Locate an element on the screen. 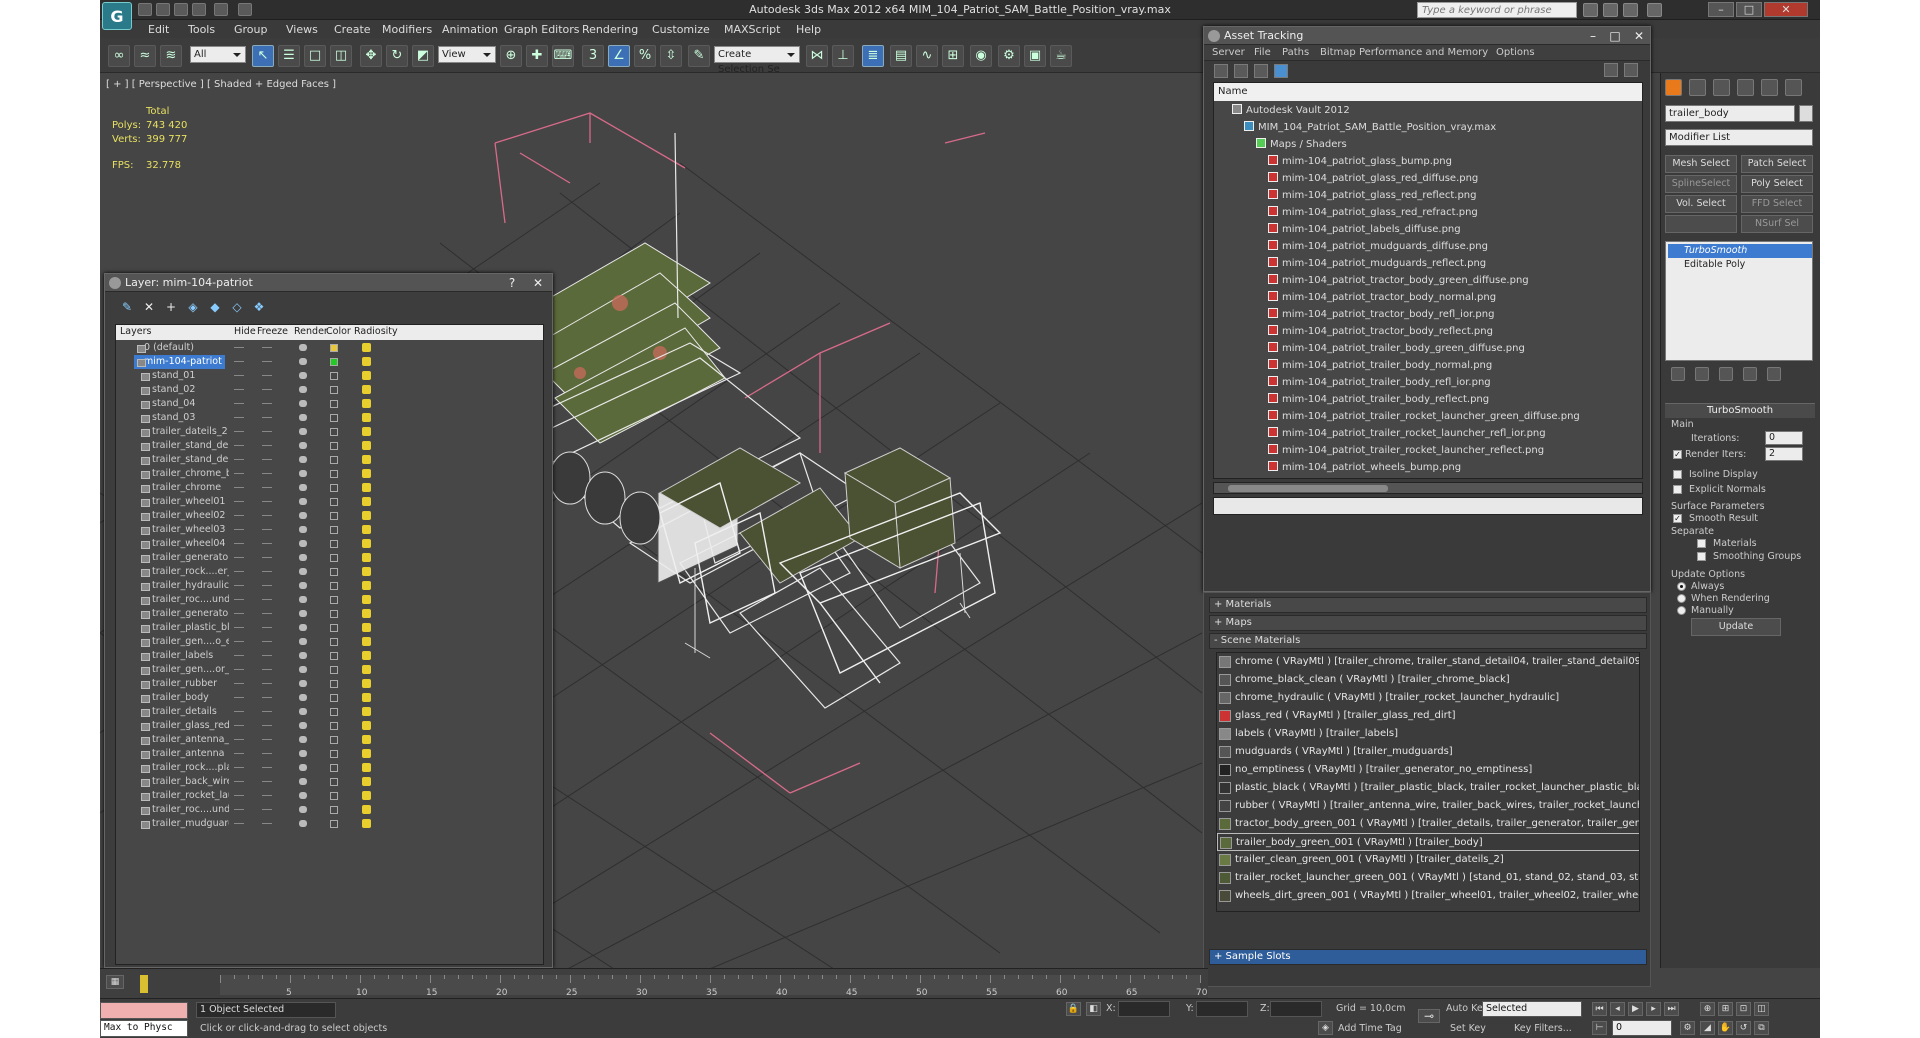 The height and width of the screenshot is (1038, 1920). layer-name: trailer_hydraulic is located at coordinates (183, 586).